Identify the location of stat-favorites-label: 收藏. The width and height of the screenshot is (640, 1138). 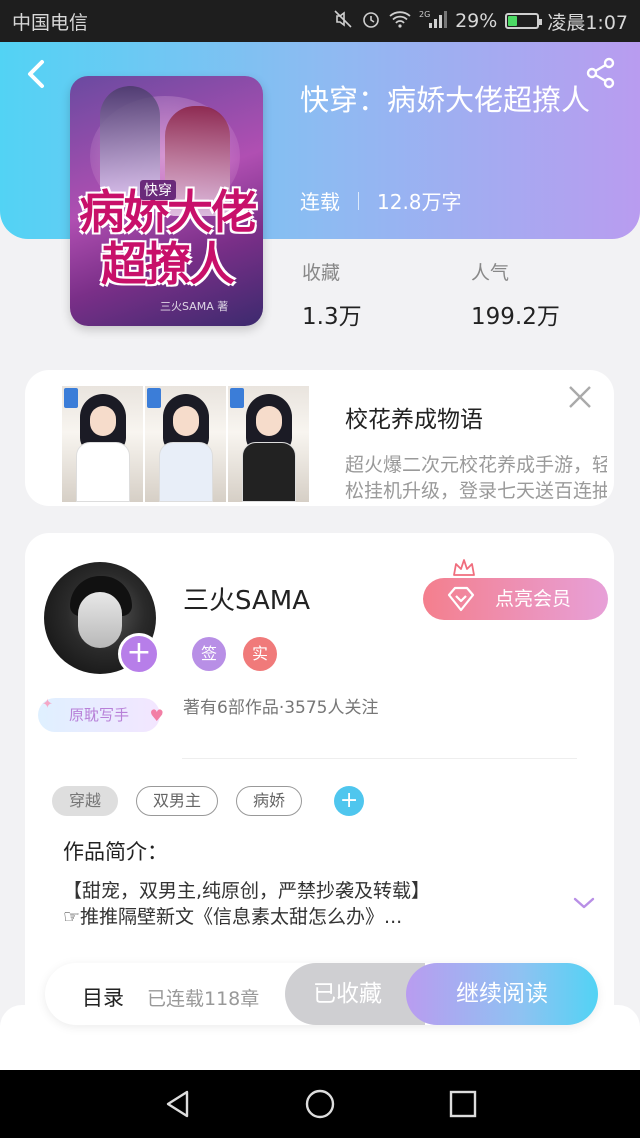
(321, 273).